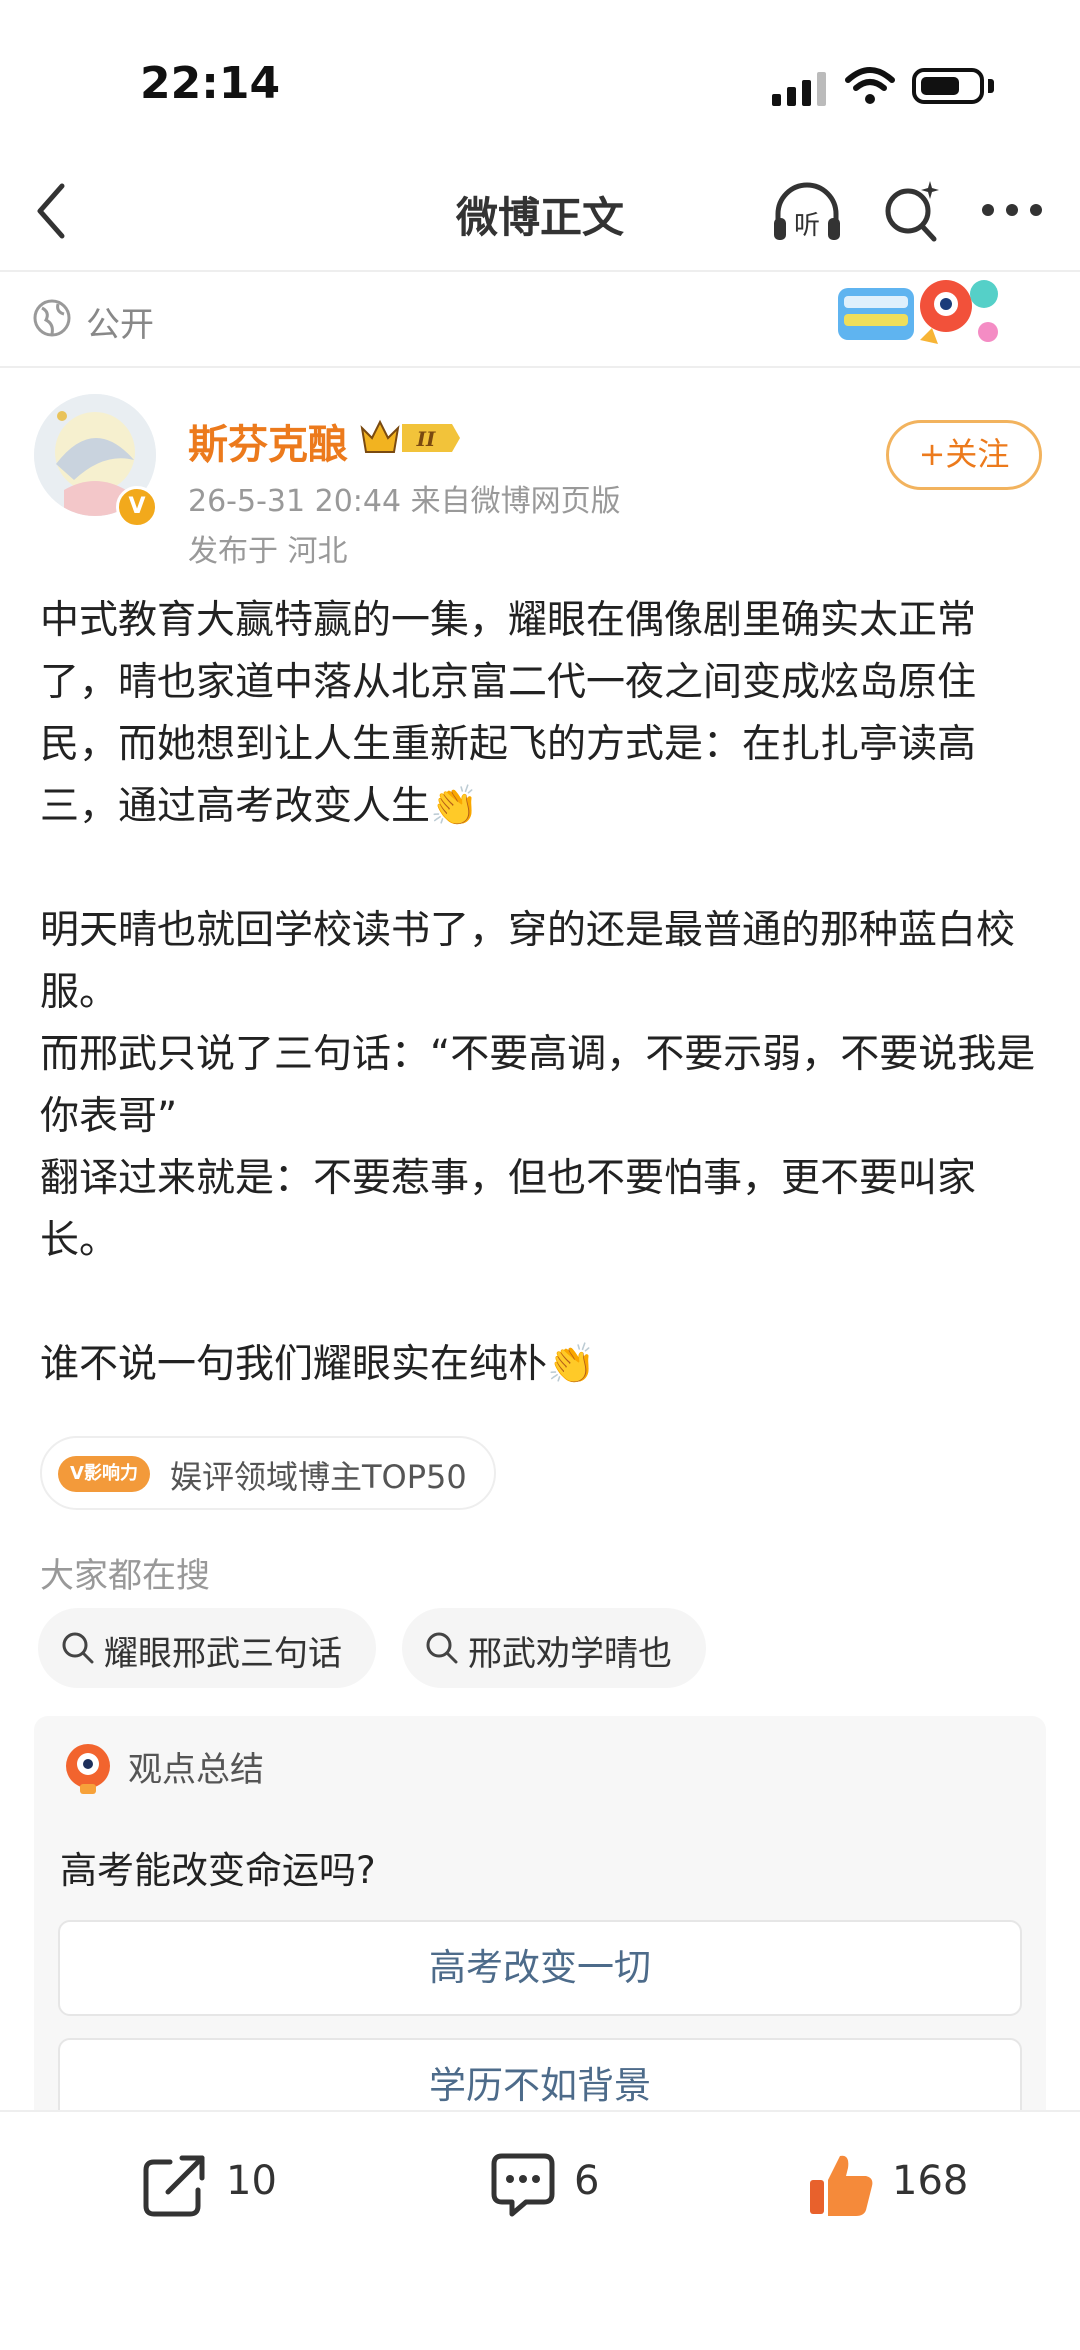 This screenshot has width=1080, height=2350. What do you see at coordinates (411, 438) in the screenshot?
I see `vip-crown-icon: II` at bounding box center [411, 438].